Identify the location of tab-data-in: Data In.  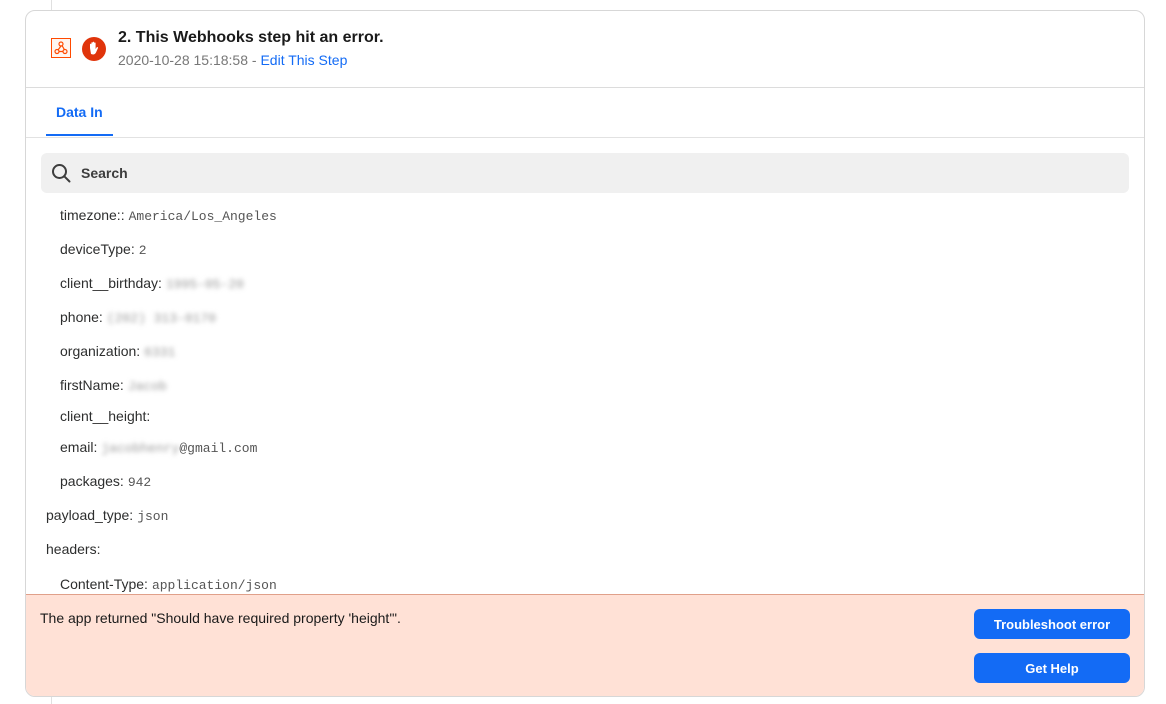
(79, 112).